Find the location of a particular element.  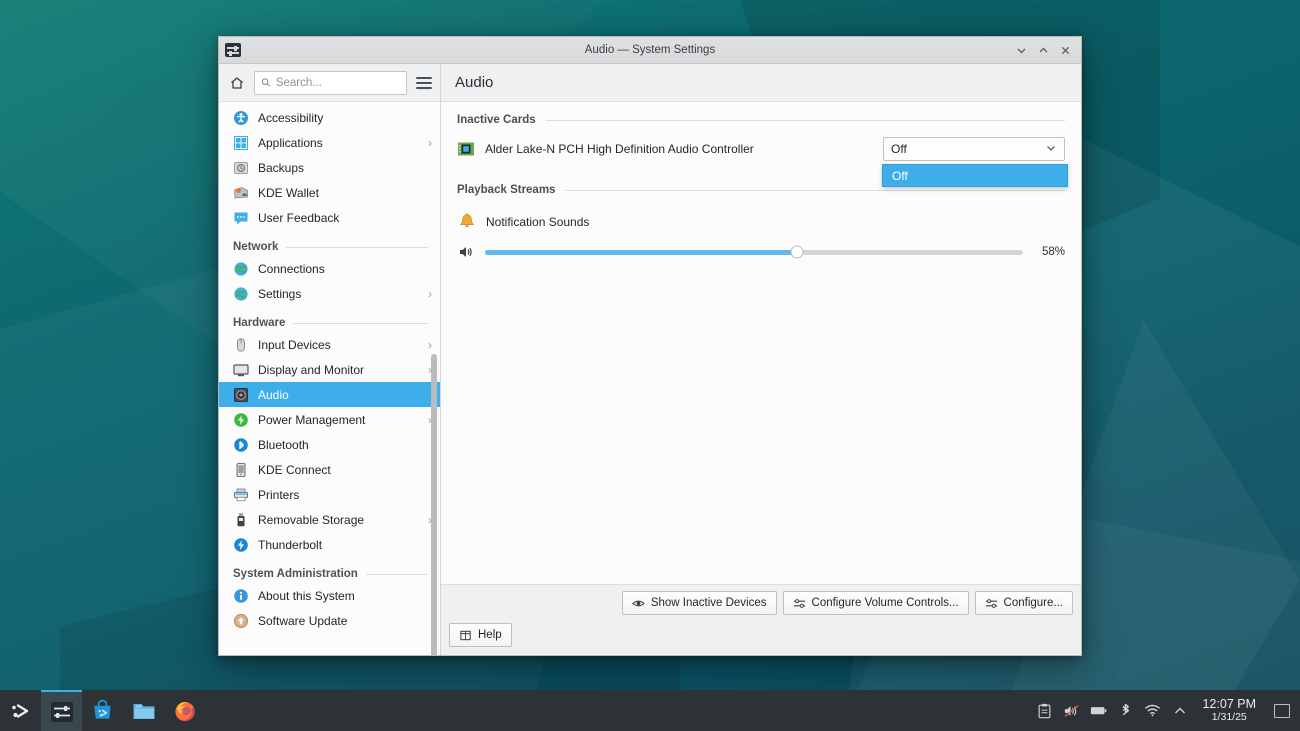

sidebar-item-label: Accessibility is located at coordinates (291, 117).